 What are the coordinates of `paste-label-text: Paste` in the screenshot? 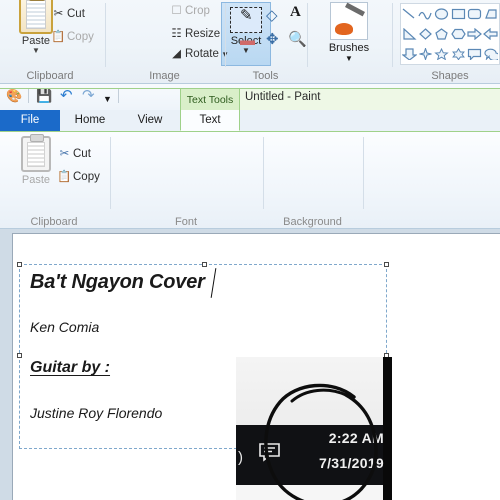 It's located at (36, 180).